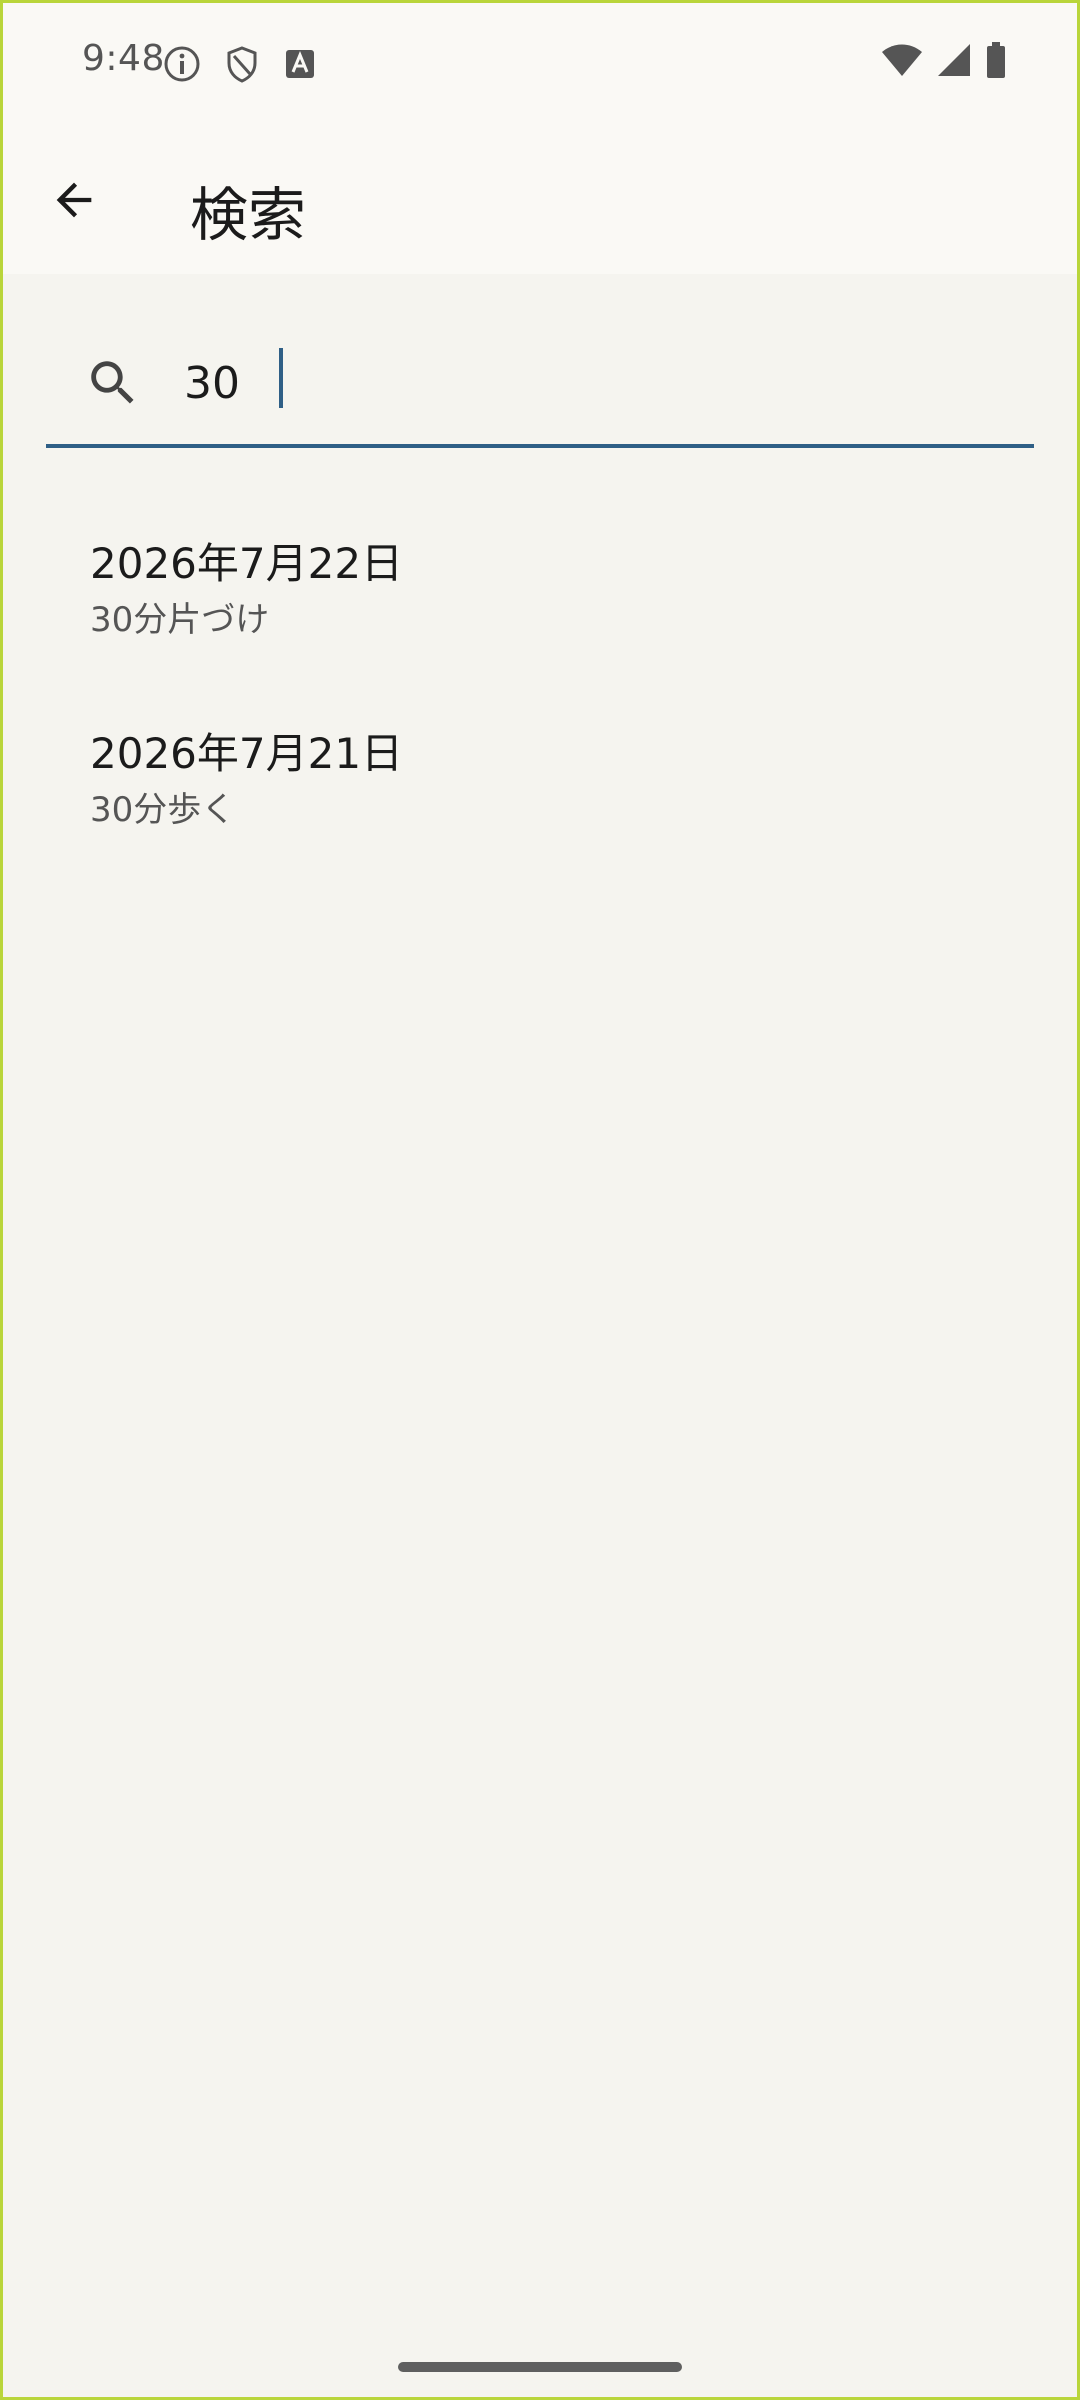 The image size is (1080, 2400). What do you see at coordinates (247, 563) in the screenshot?
I see `result-date: 2026年7月22日` at bounding box center [247, 563].